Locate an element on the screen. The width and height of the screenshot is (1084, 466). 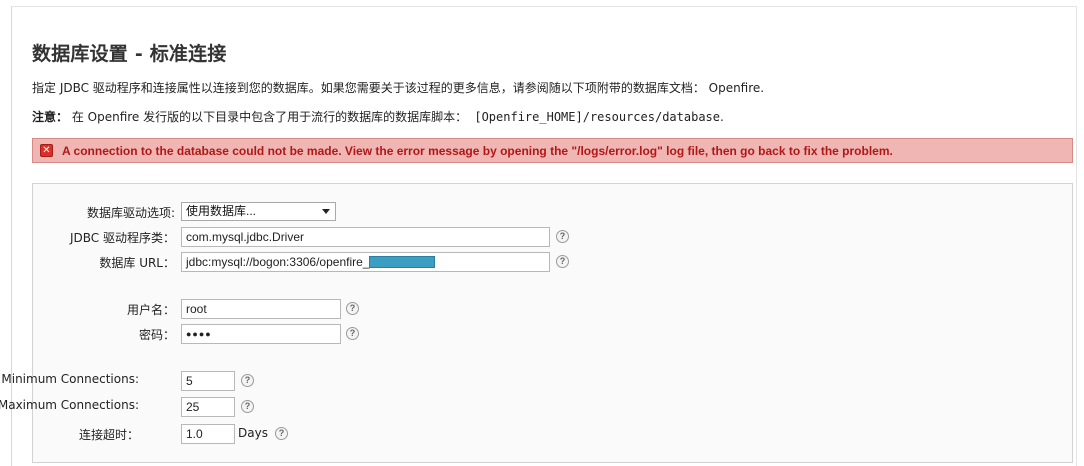
db-url-value: jdbc:mysql://bogon:3306/openfire_ is located at coordinates (278, 262).